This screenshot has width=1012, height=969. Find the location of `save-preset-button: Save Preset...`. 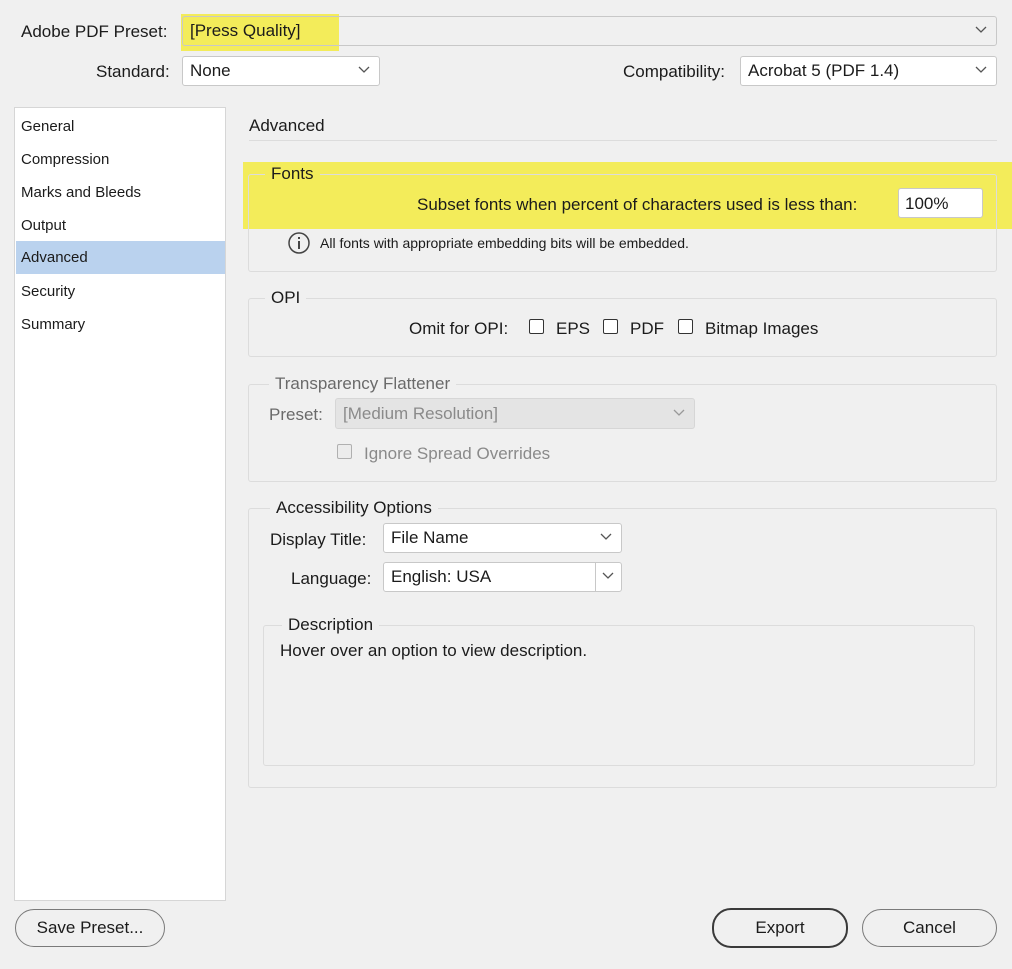

save-preset-button: Save Preset... is located at coordinates (90, 928).